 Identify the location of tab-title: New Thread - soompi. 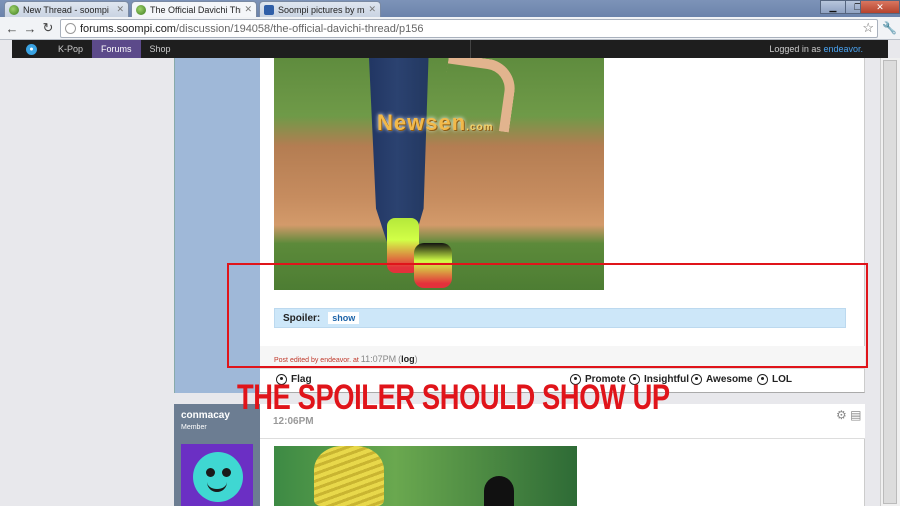
(66, 9).